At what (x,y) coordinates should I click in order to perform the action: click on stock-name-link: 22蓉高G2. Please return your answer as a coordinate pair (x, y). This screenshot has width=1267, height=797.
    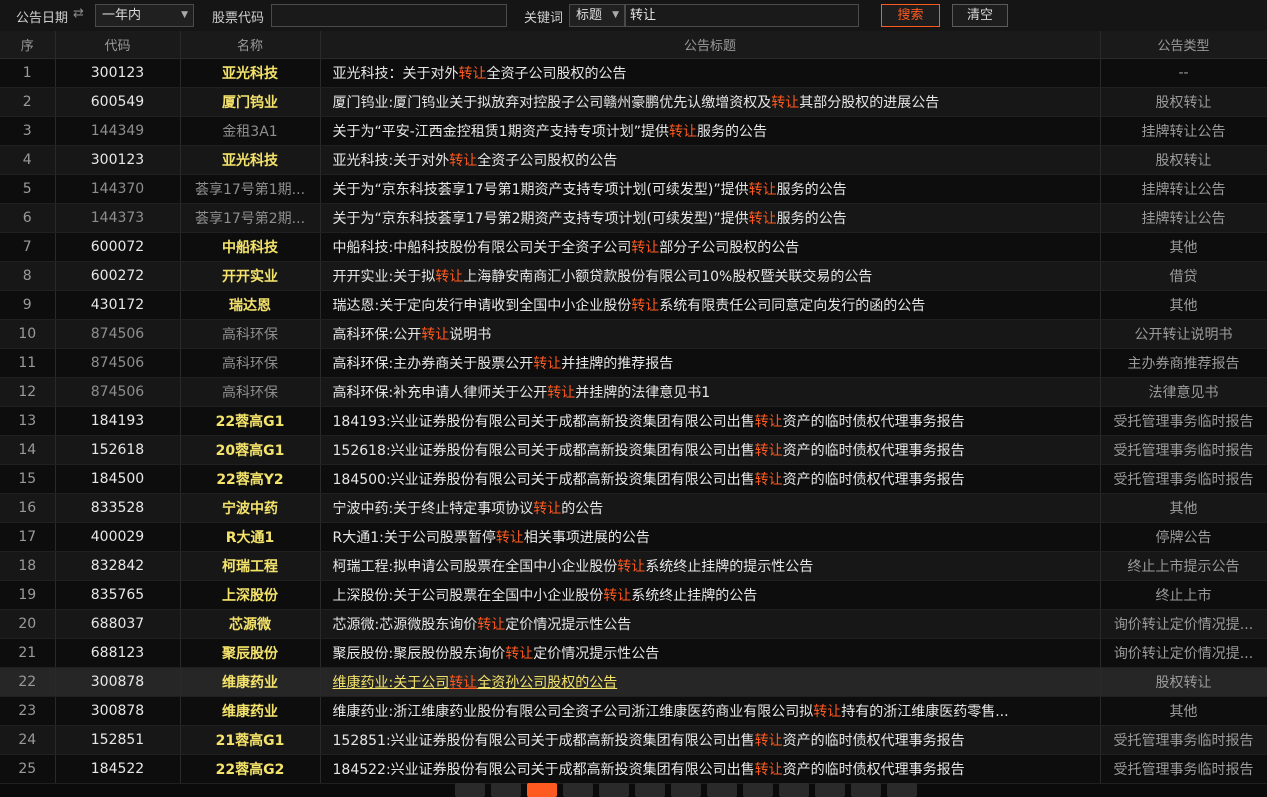
    Looking at the image, I should click on (250, 769).